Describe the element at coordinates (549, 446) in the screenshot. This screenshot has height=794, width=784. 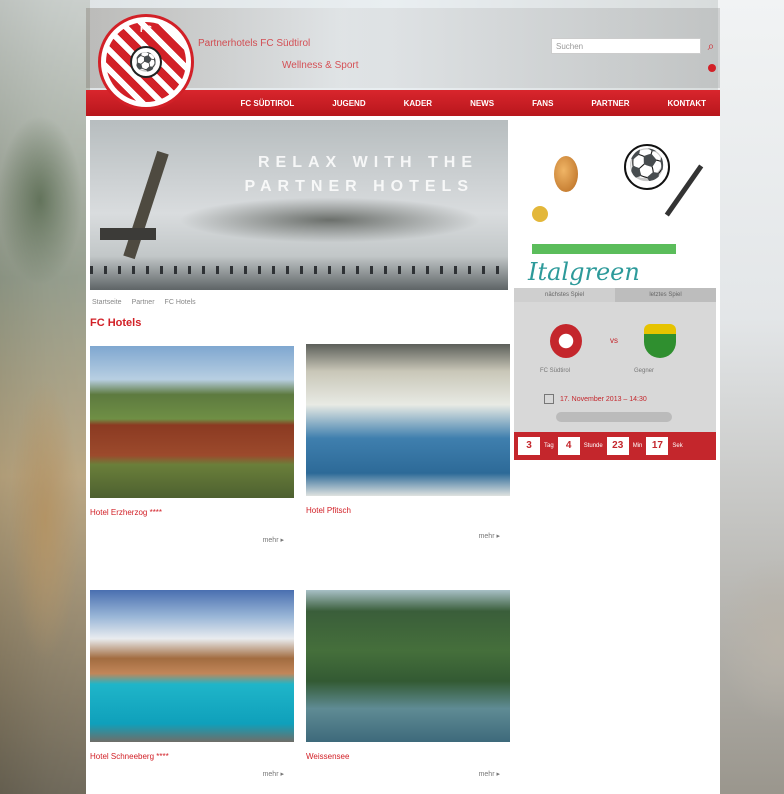
I see `countdown-unit: Tag` at that location.